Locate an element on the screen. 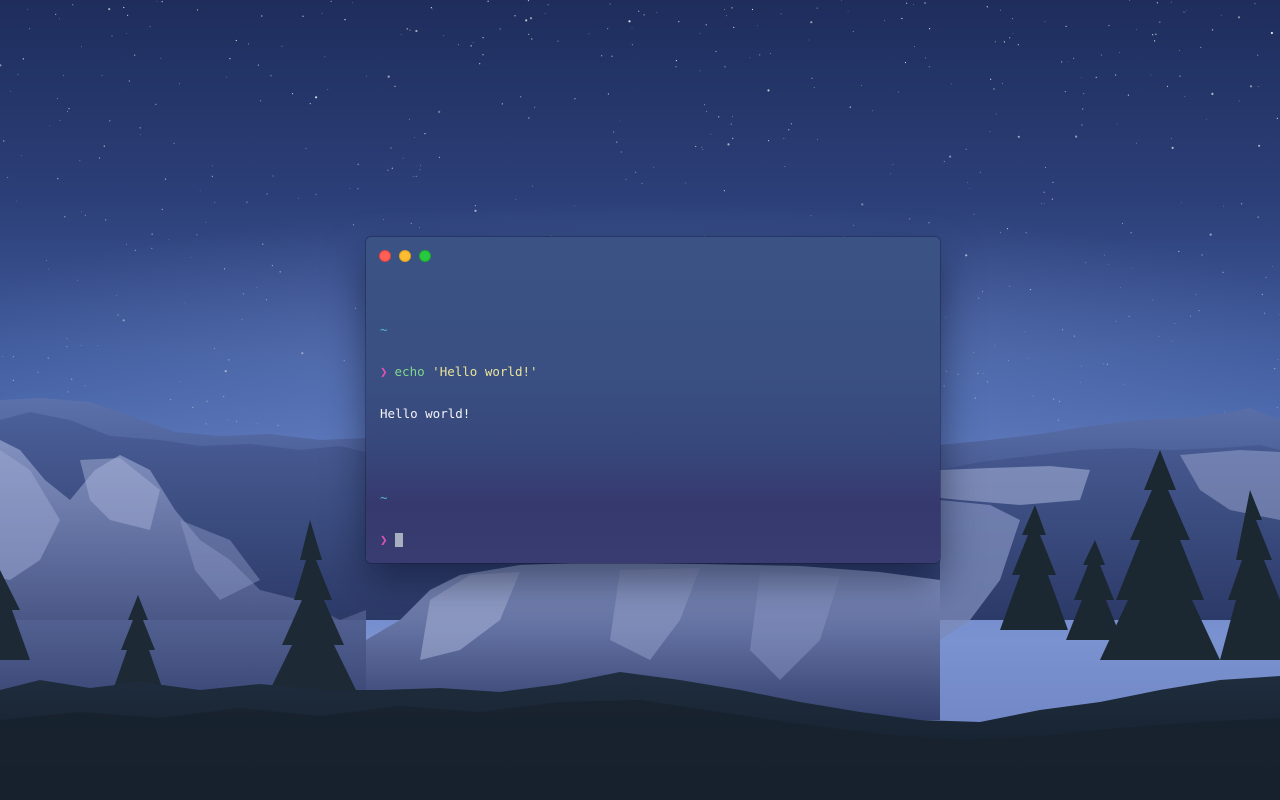  text-cursor is located at coordinates (398, 540).